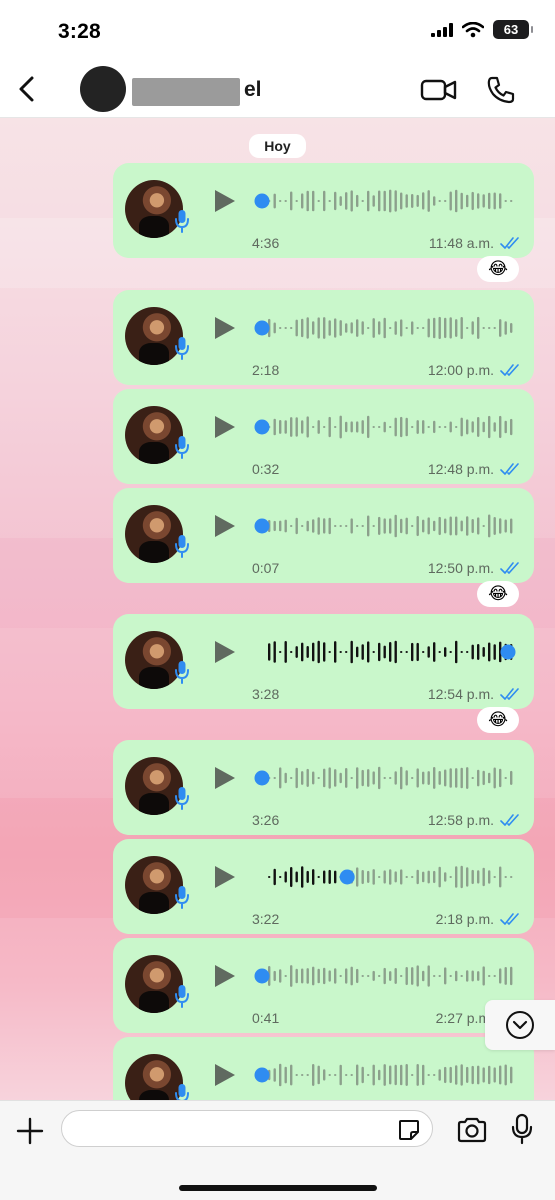  Describe the element at coordinates (253, 90) in the screenshot. I see `contact-name: el` at that location.